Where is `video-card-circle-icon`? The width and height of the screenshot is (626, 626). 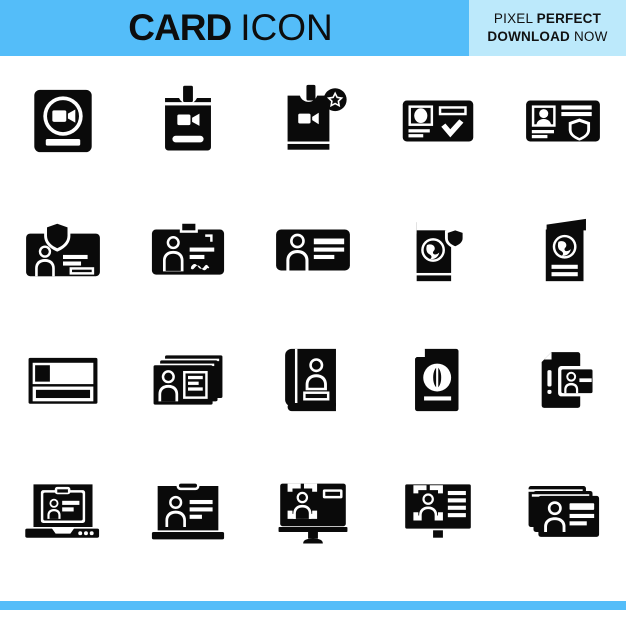 video-card-circle-icon is located at coordinates (62, 120).